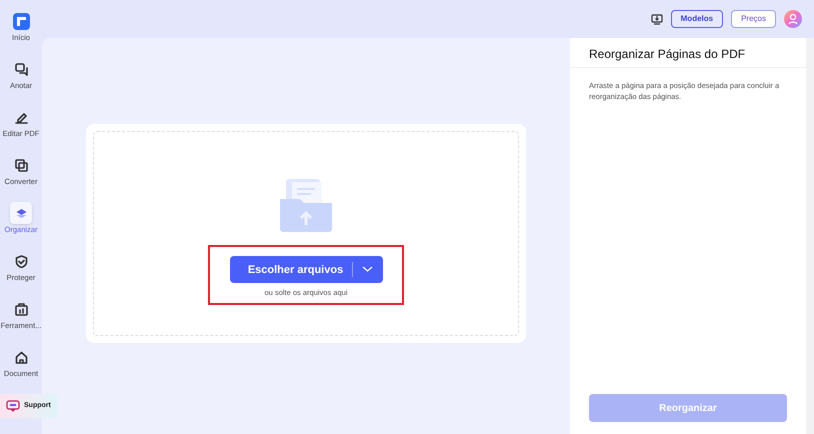 The width and height of the screenshot is (814, 434). Describe the element at coordinates (21, 357) in the screenshot. I see `home-icon` at that location.